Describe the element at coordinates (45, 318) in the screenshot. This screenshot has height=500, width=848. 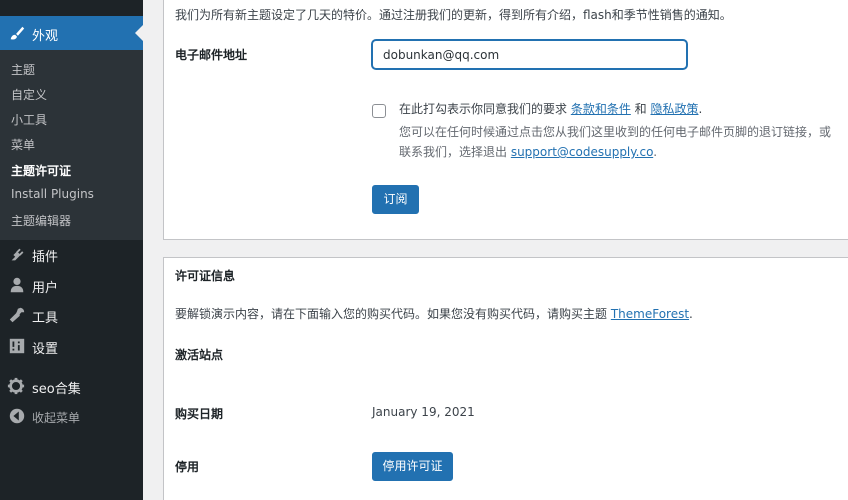
I see `menu-tools-label: 工具` at that location.